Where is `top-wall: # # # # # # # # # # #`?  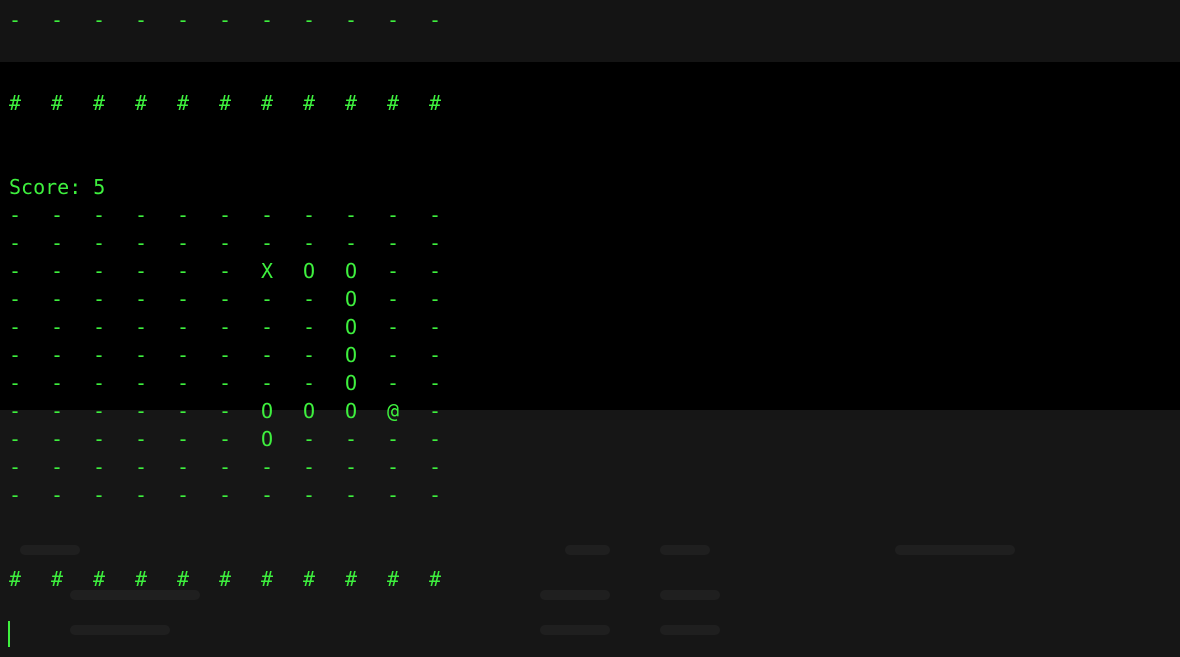
top-wall: # # # # # # # # # # # is located at coordinates (230, 103).